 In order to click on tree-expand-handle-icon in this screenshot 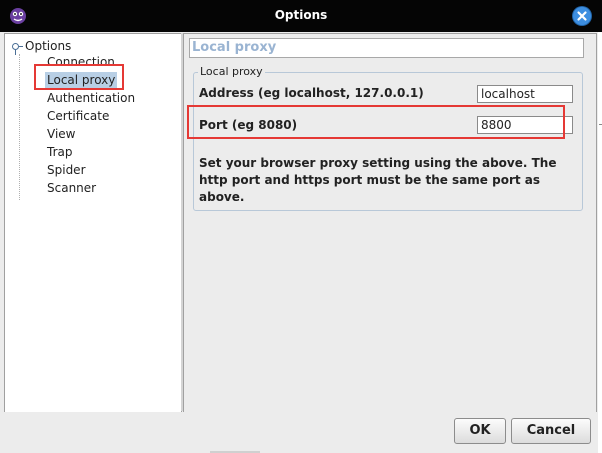, I will do `click(17, 47)`.